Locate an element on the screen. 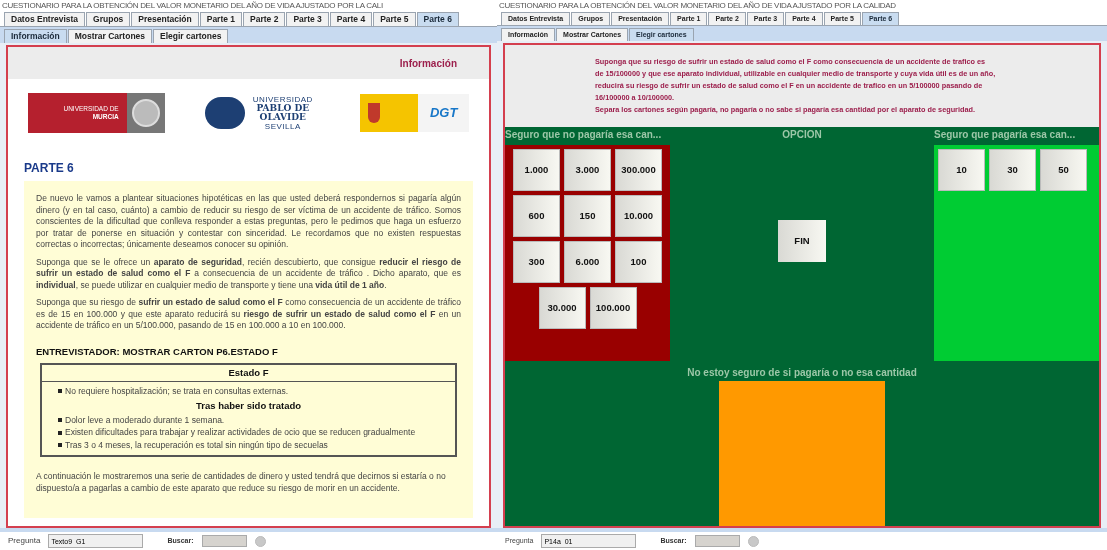 This screenshot has height=550, width=1107. money-card: 30 is located at coordinates (1012, 170).